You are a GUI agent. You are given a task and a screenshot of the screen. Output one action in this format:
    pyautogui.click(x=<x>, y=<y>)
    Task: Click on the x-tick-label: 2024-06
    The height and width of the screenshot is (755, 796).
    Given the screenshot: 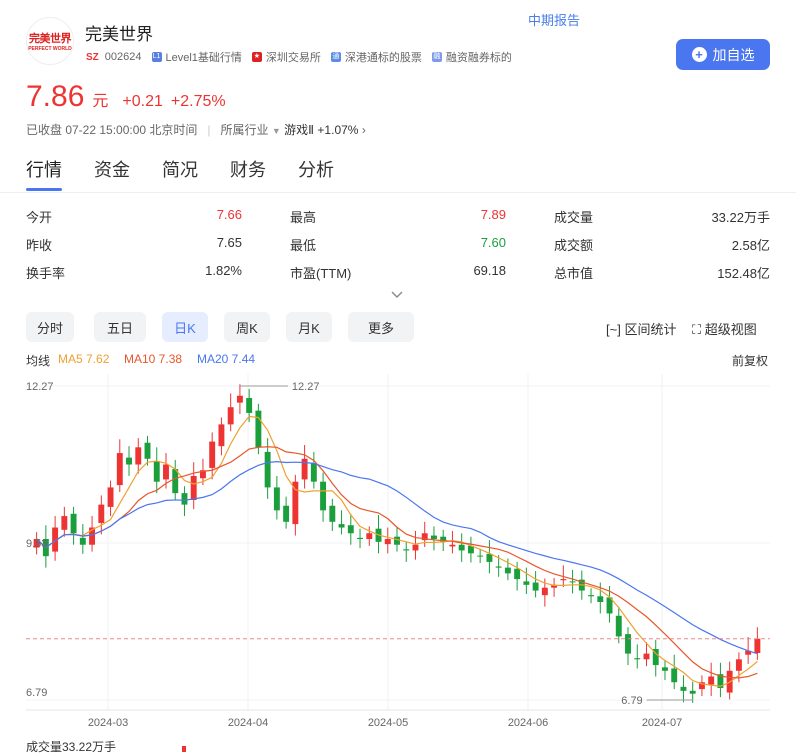 What is the action you would take?
    pyautogui.click(x=528, y=723)
    